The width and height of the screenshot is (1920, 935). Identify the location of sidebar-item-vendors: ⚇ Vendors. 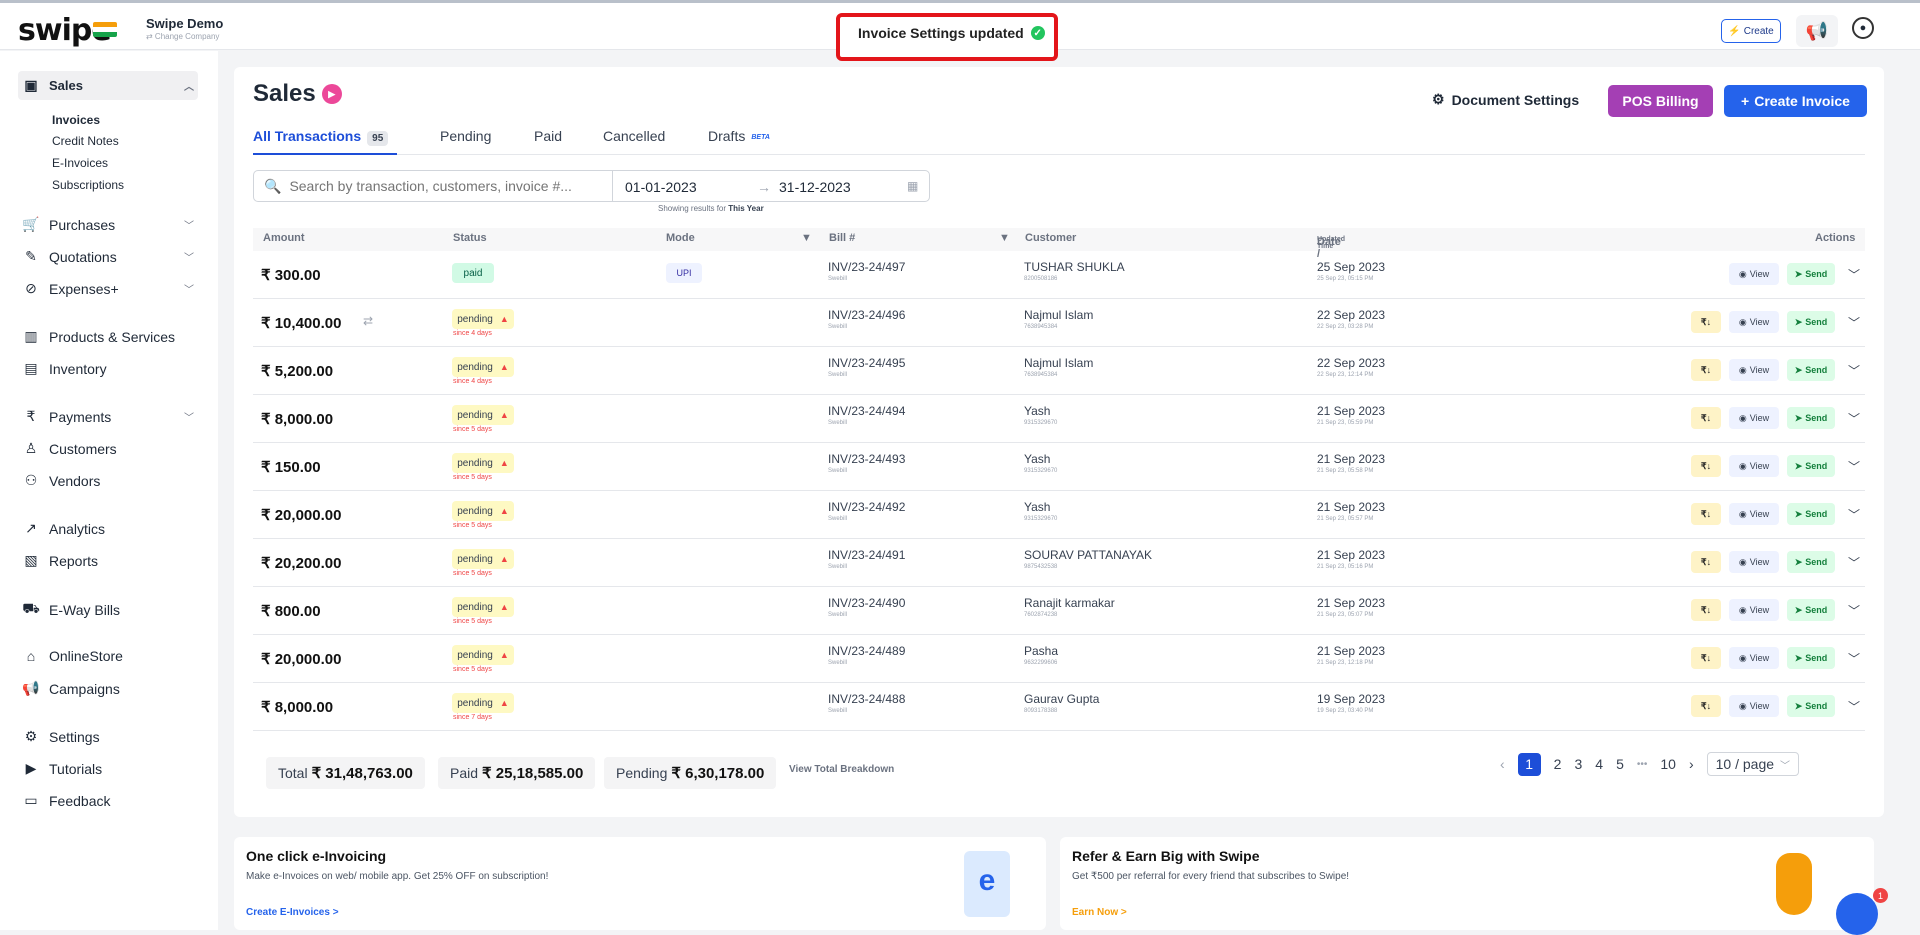
(110, 480).